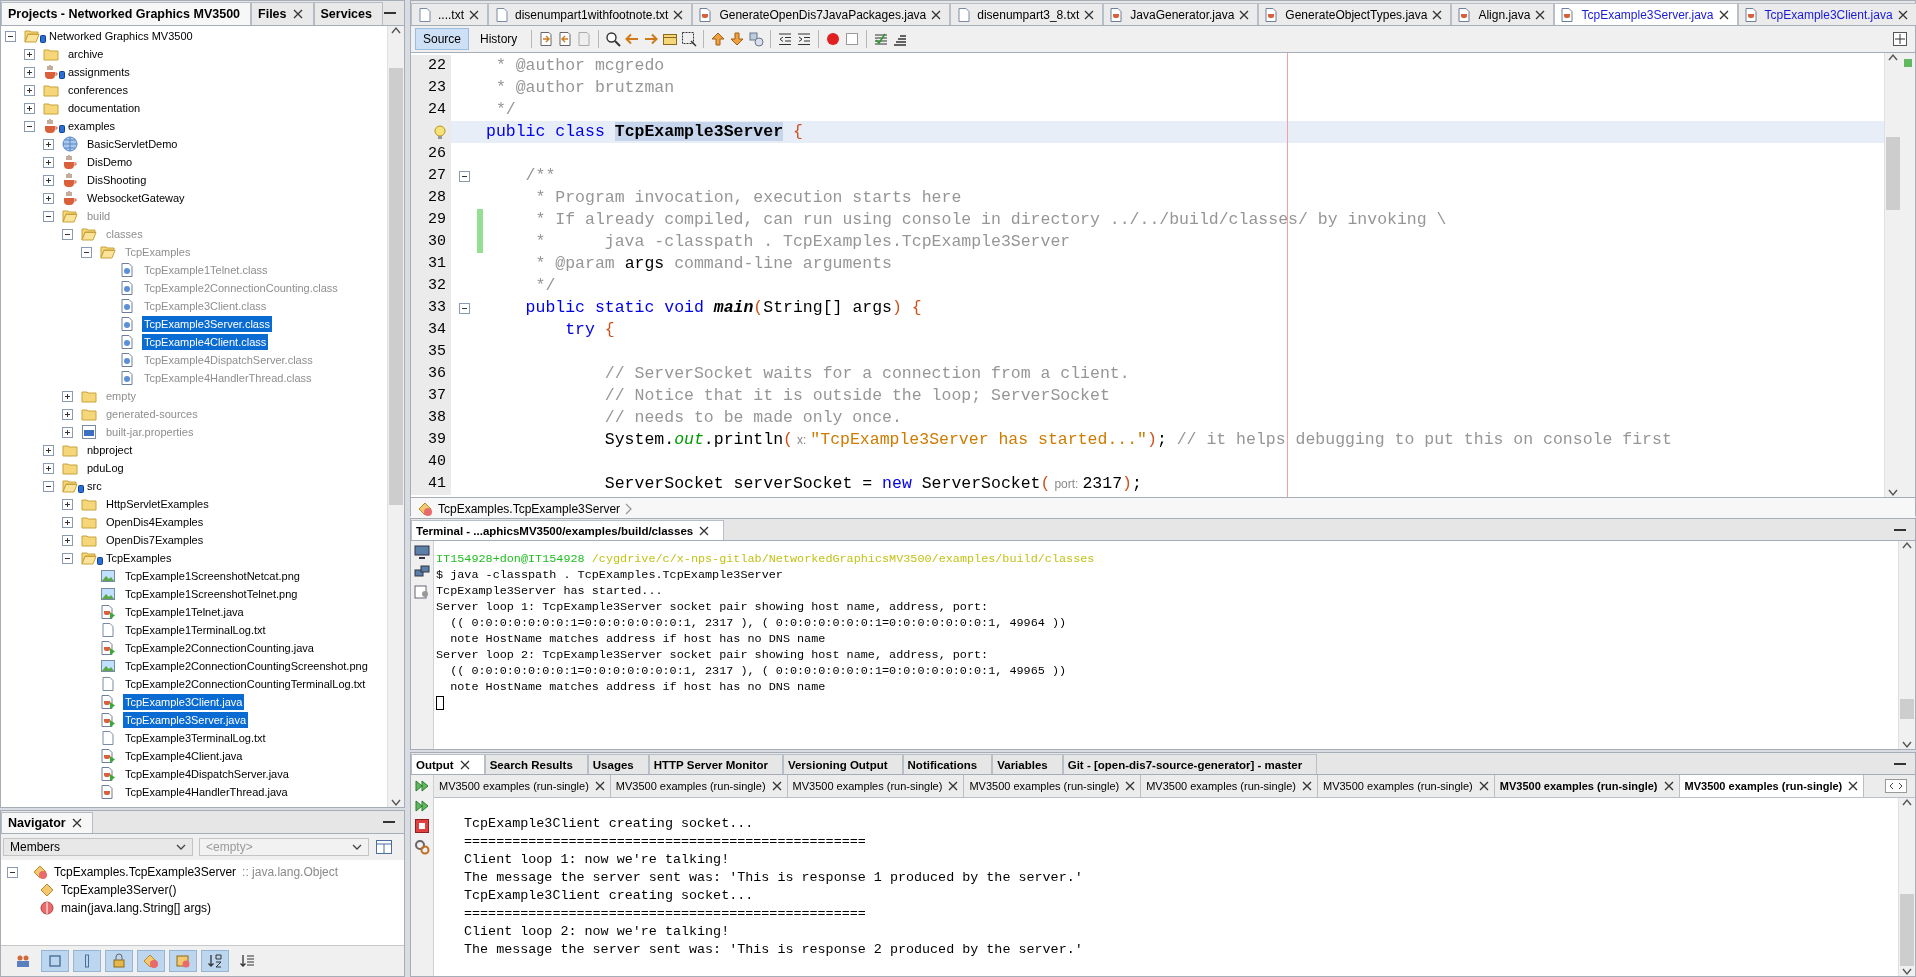 This screenshot has height=977, width=1916. Describe the element at coordinates (422, 826) in the screenshot. I see `stop-icon` at that location.